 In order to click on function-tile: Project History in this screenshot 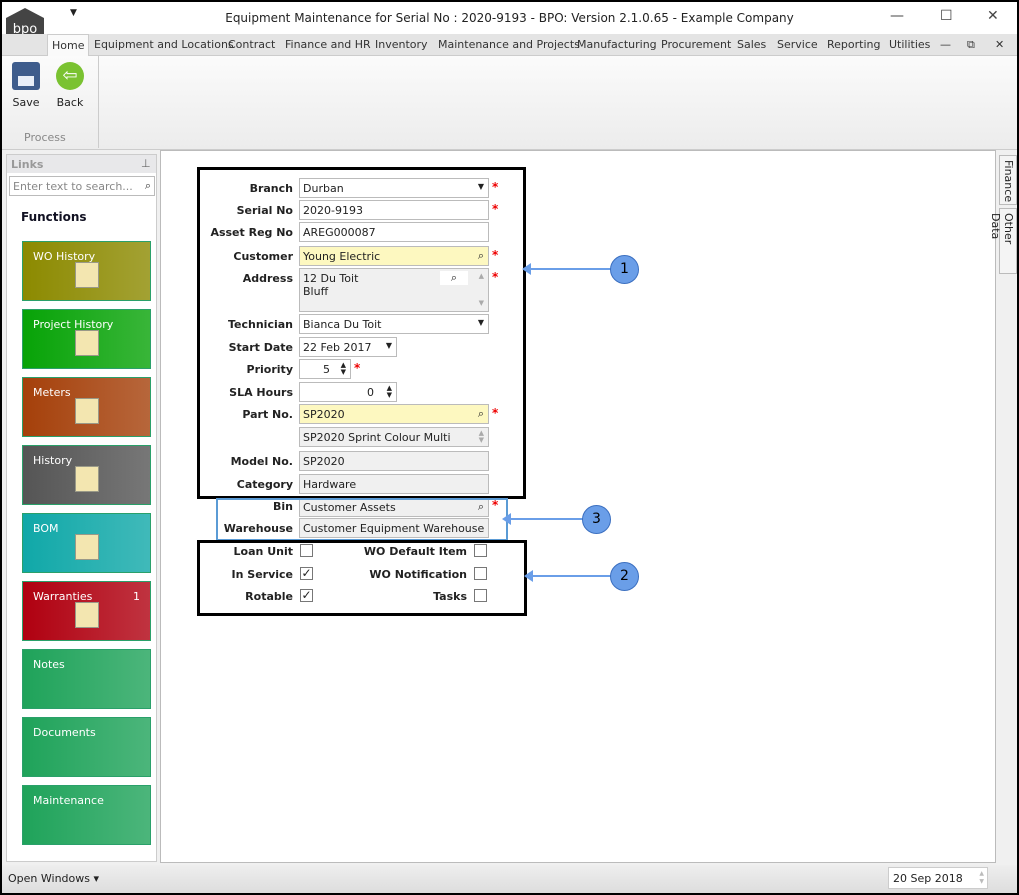, I will do `click(86, 339)`.